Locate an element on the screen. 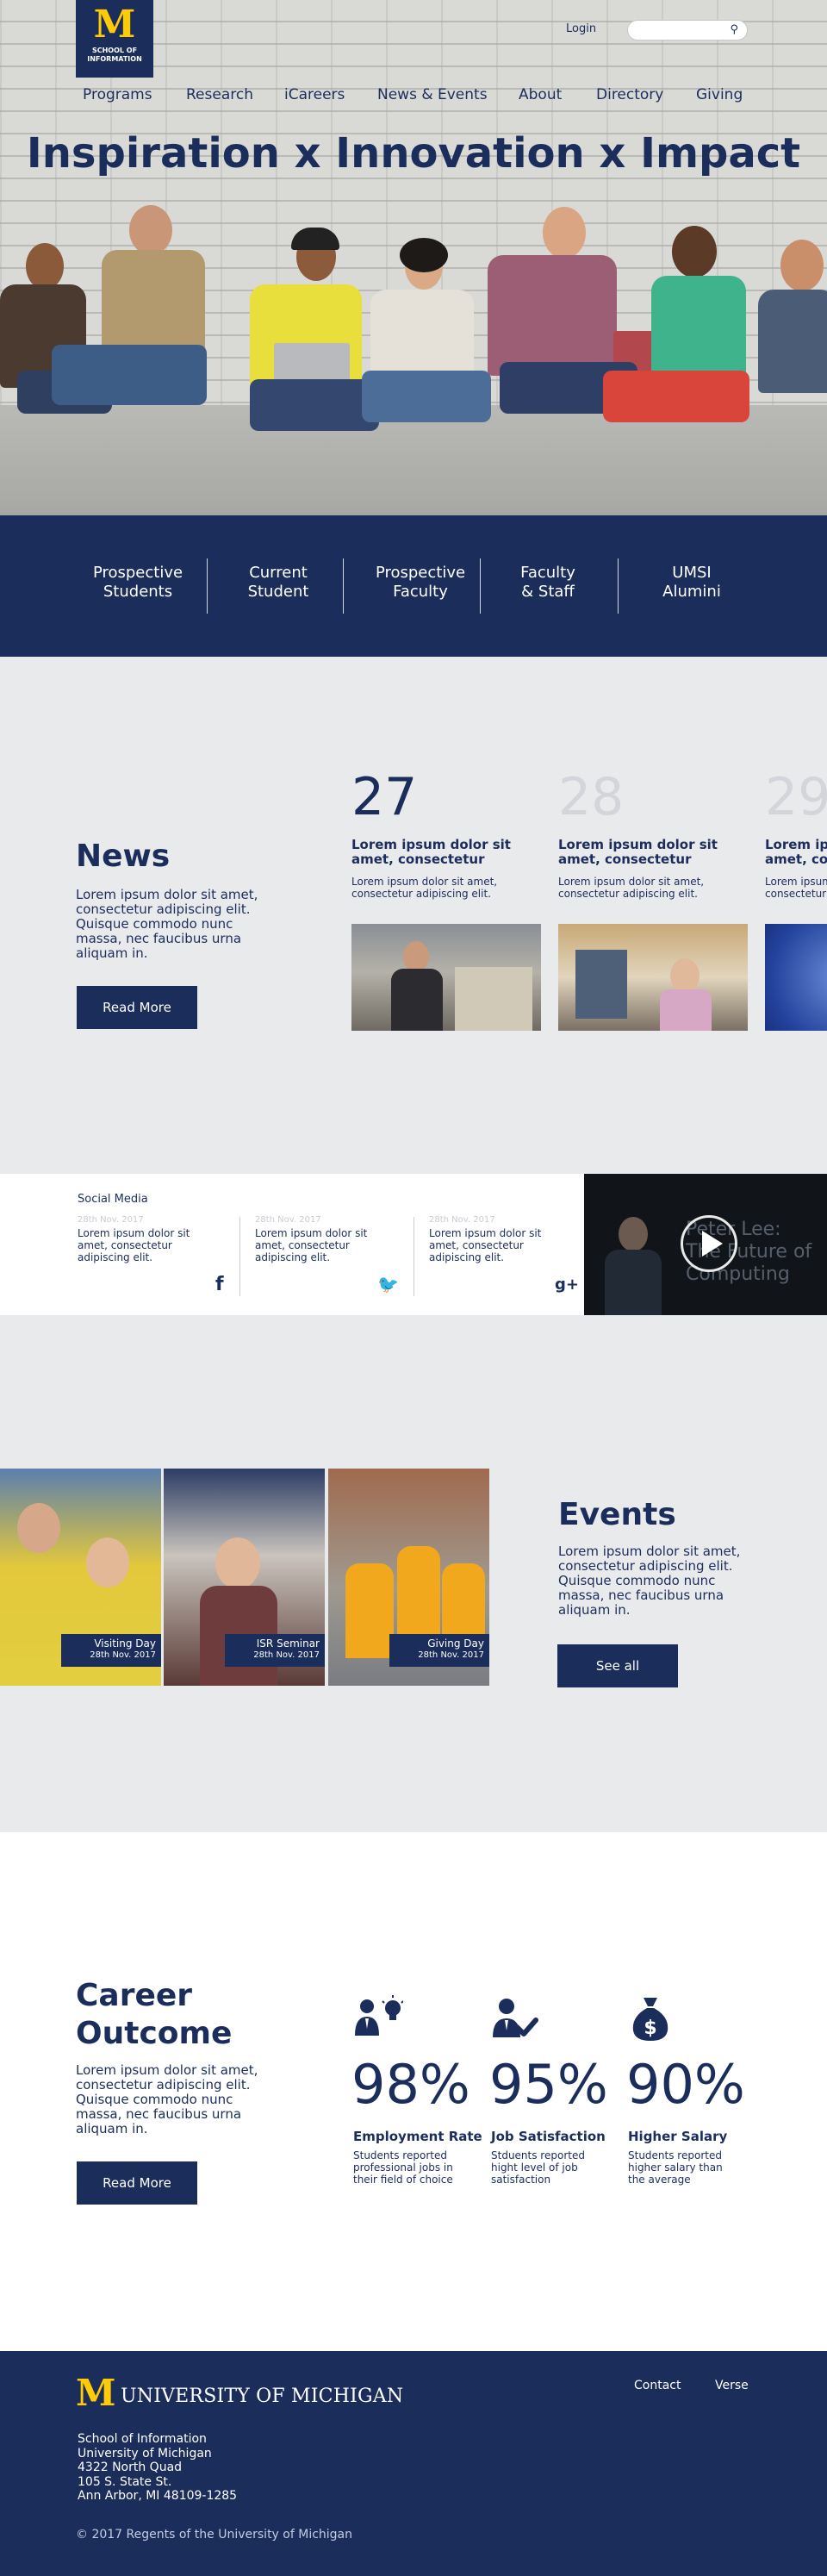  nav-item-programs: Programs is located at coordinates (117, 94).